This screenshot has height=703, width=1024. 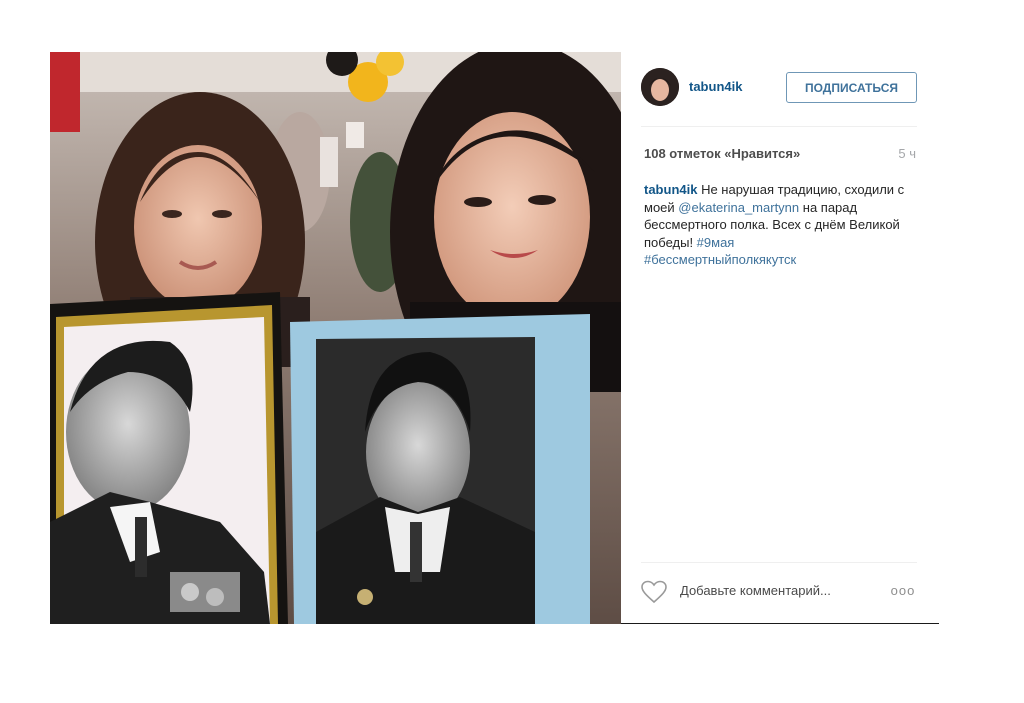 What do you see at coordinates (715, 86) in the screenshot?
I see `username-link: tabun4ik` at bounding box center [715, 86].